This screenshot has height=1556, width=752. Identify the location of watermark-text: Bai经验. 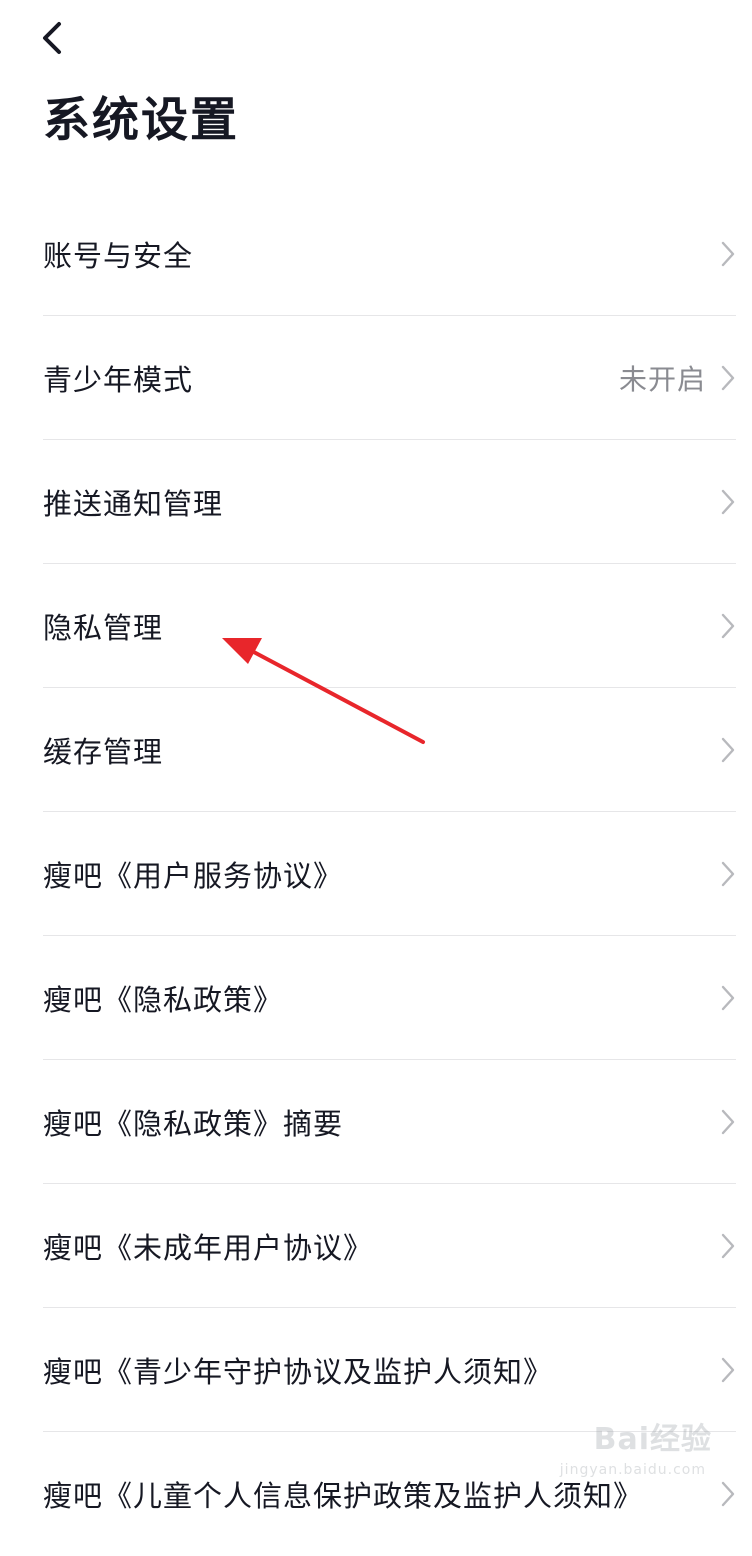
(652, 1439).